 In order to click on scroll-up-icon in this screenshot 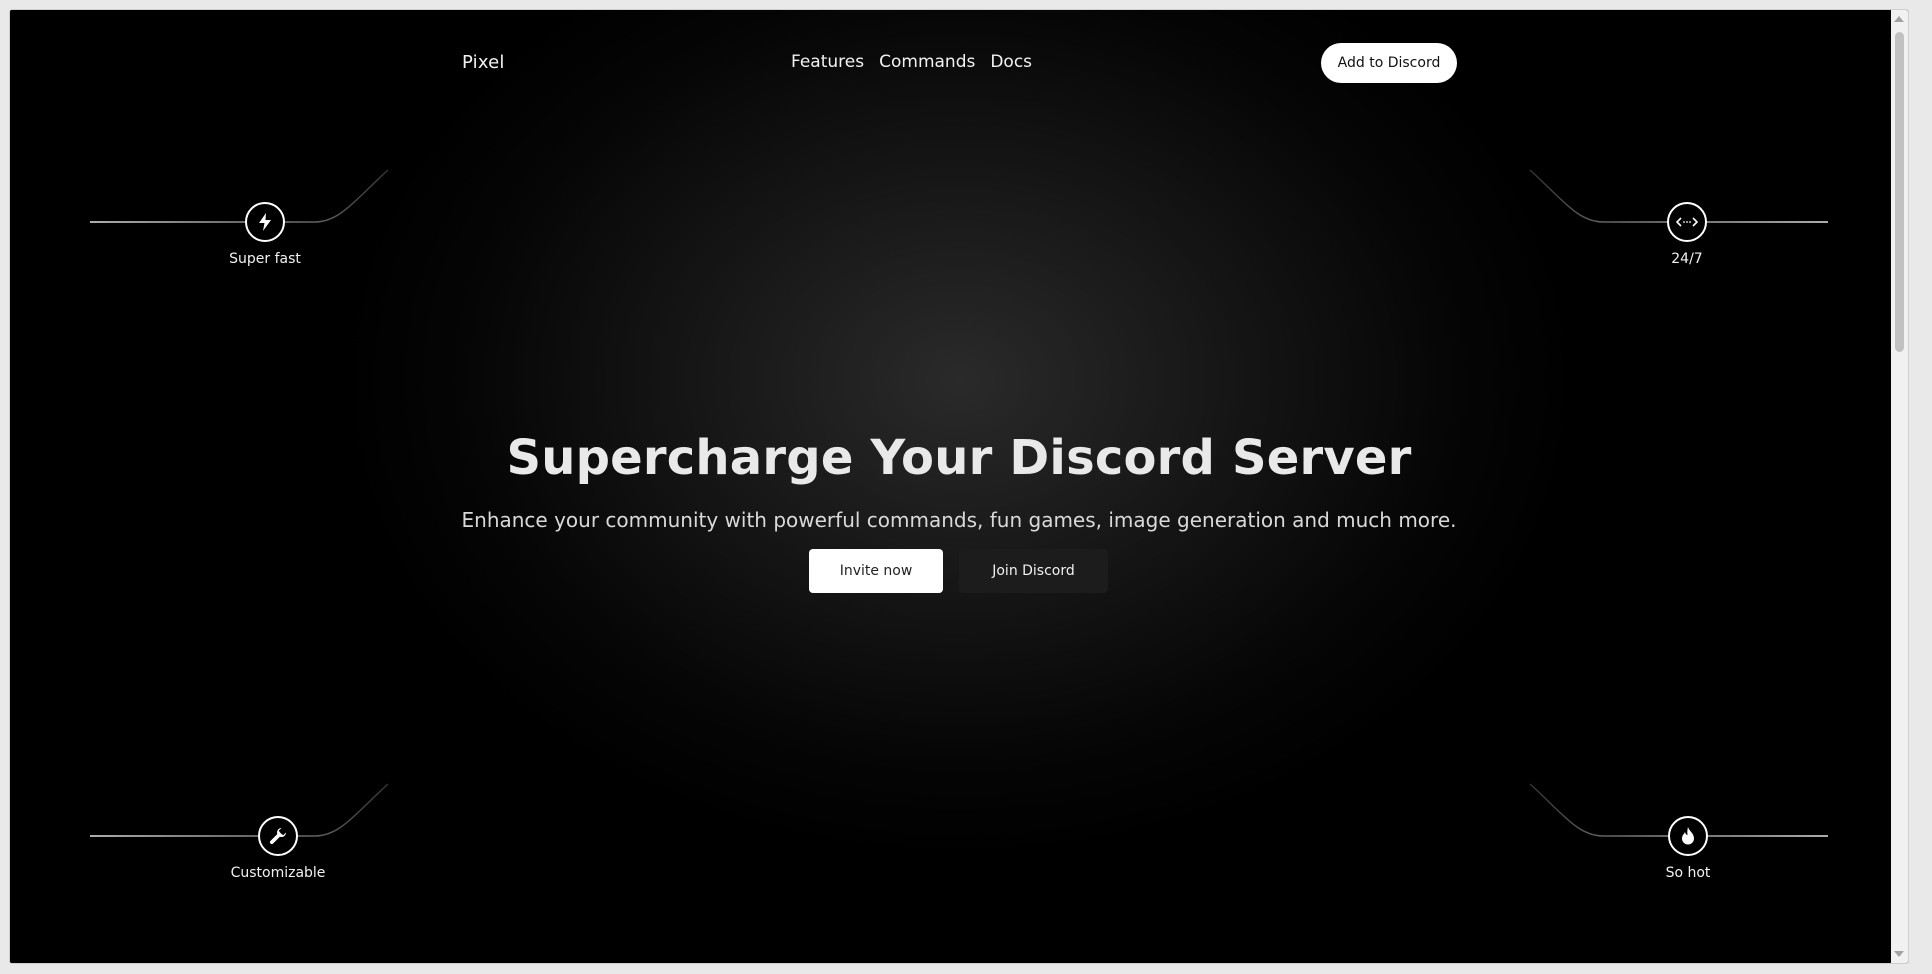, I will do `click(1899, 19)`.